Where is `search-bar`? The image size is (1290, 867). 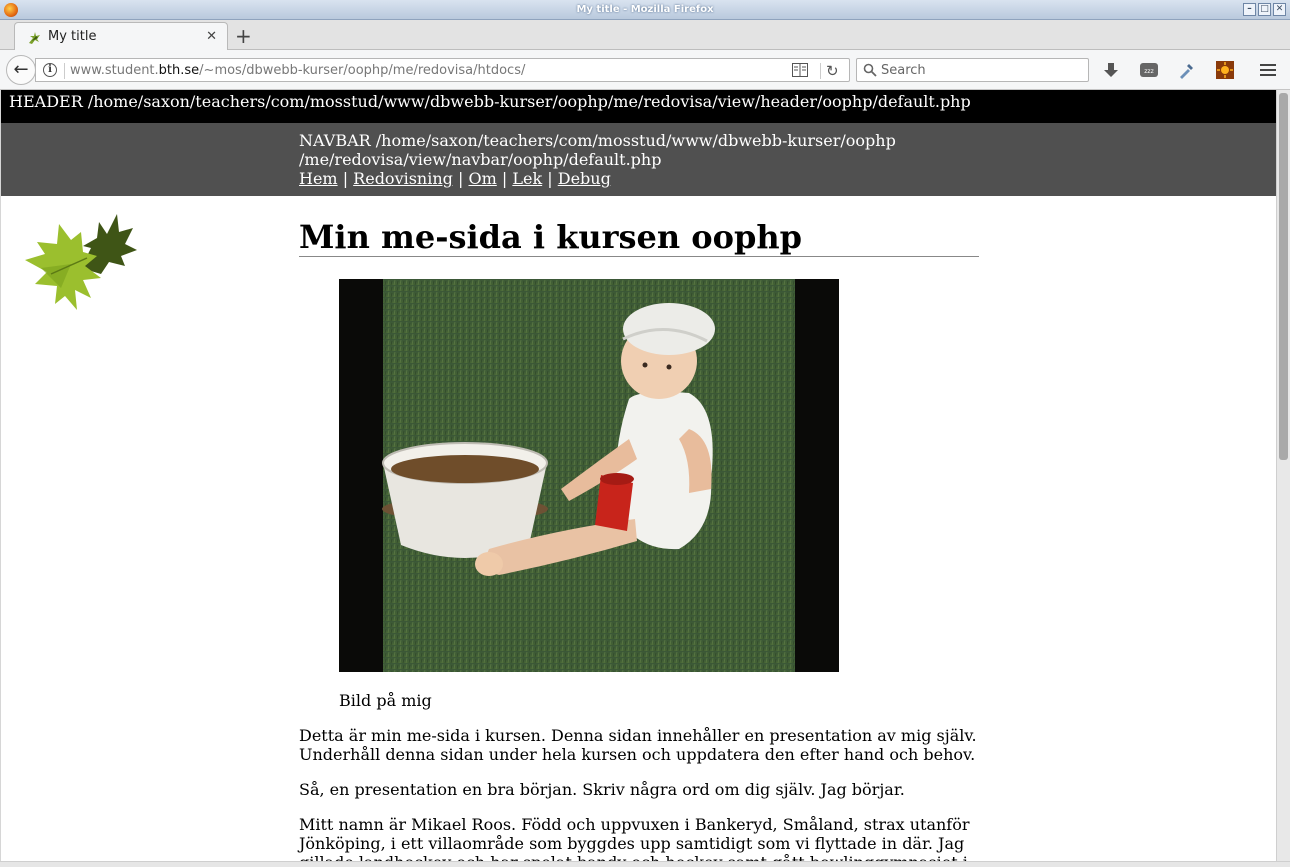 search-bar is located at coordinates (972, 70).